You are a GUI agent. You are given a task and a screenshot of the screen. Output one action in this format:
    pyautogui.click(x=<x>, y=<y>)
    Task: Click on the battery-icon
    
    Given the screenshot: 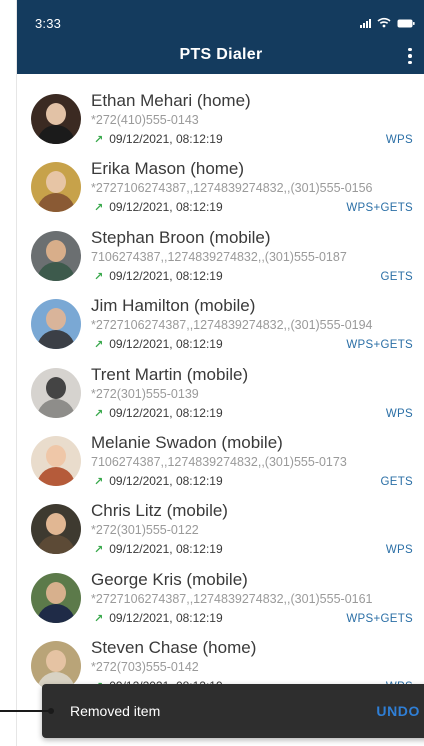 What is the action you would take?
    pyautogui.click(x=406, y=23)
    